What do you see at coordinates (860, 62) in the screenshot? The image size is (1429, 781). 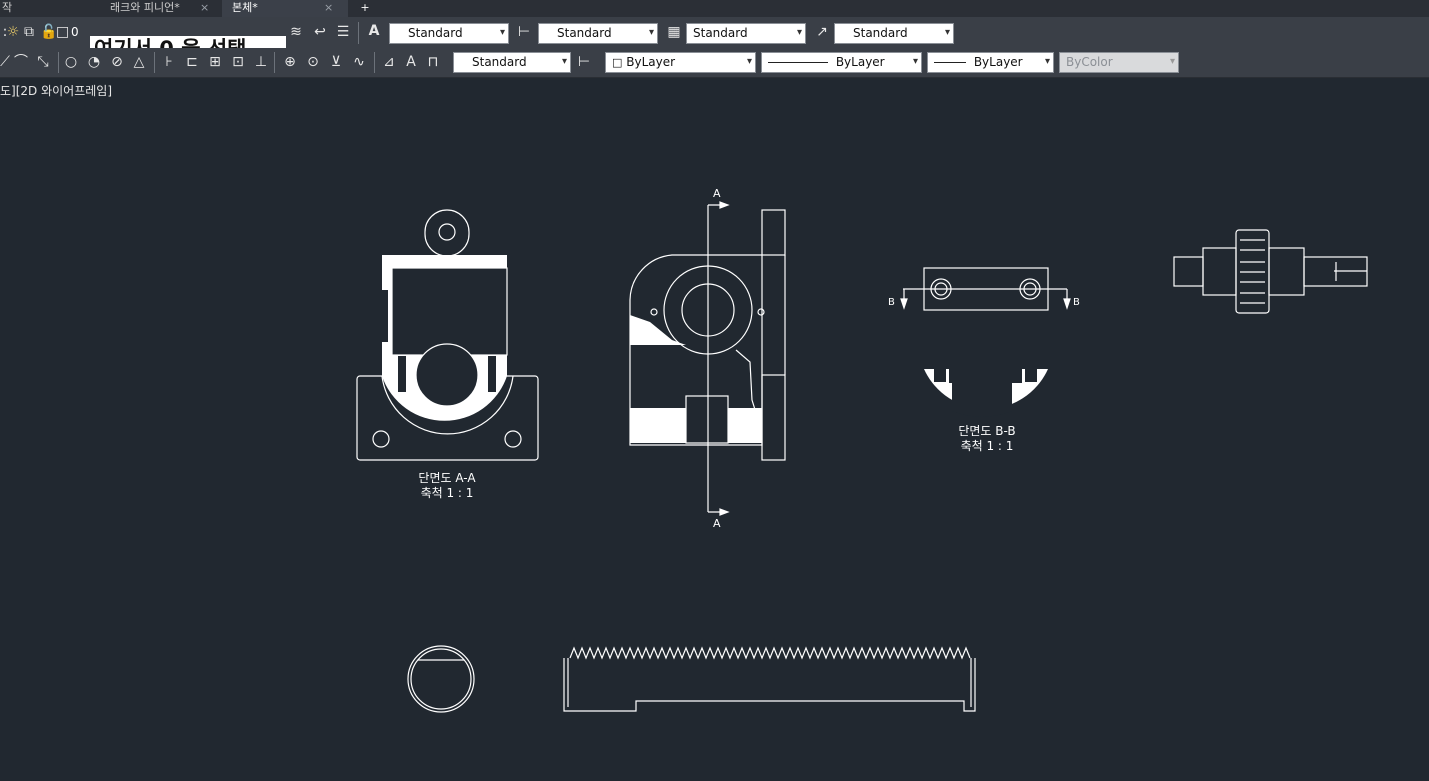 I see `linetype-value: ByLayer` at bounding box center [860, 62].